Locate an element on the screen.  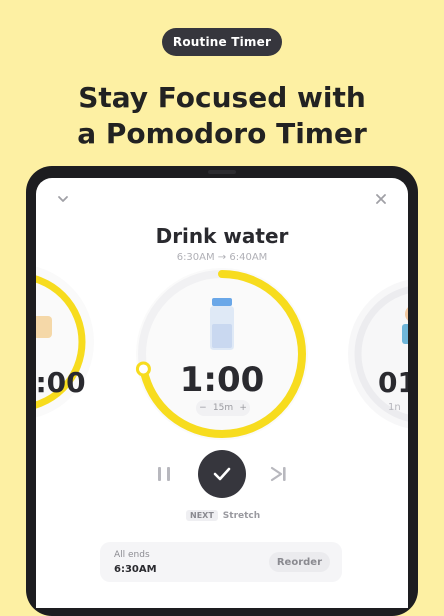
promo-badge: Routine Timer is located at coordinates (222, 42).